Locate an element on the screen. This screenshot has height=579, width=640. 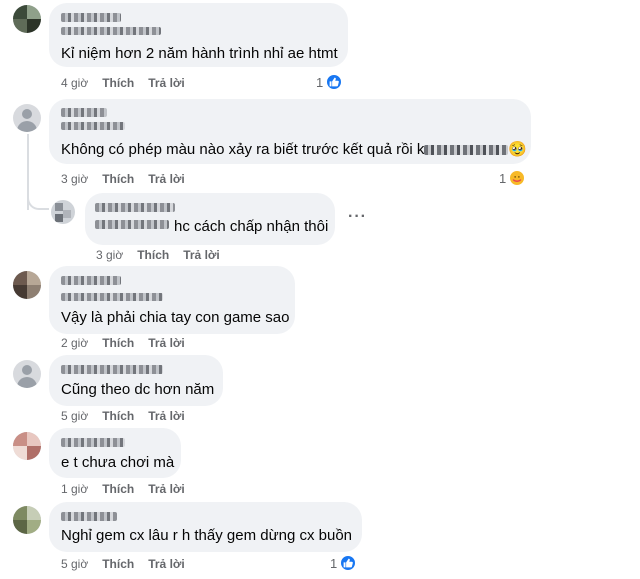
pleading-face-emoji: 🥹 is located at coordinates (518, 149).